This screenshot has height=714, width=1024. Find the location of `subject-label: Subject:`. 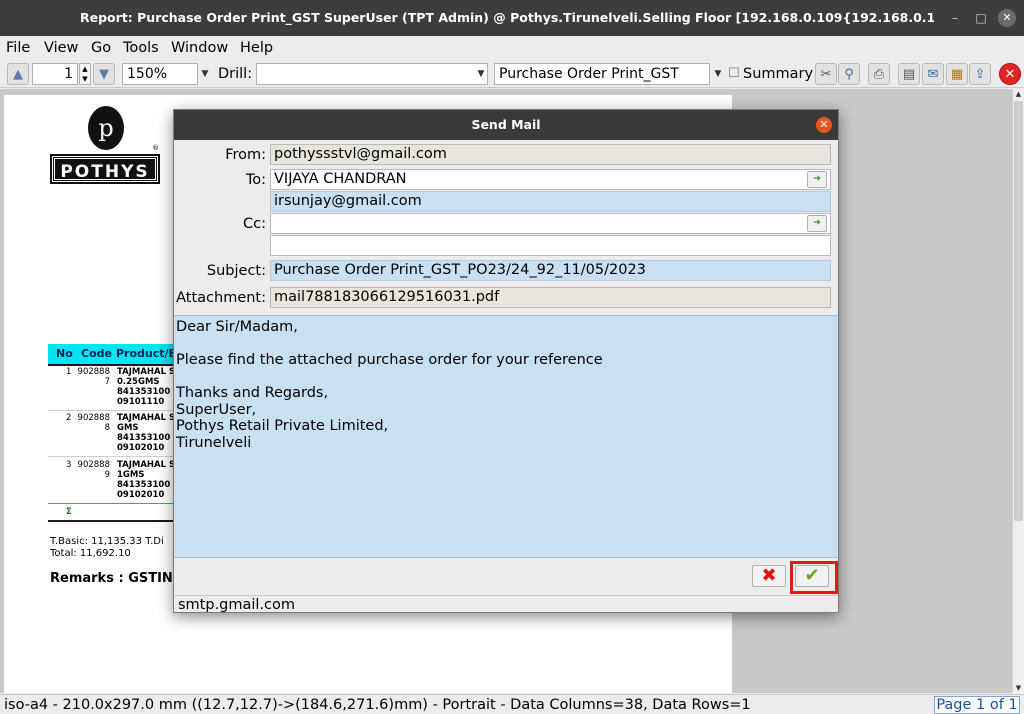

subject-label: Subject: is located at coordinates (236, 271).